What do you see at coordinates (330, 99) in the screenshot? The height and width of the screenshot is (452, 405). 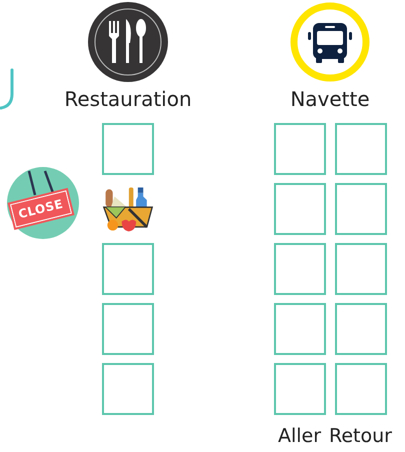 I see `section-title: Navette` at bounding box center [330, 99].